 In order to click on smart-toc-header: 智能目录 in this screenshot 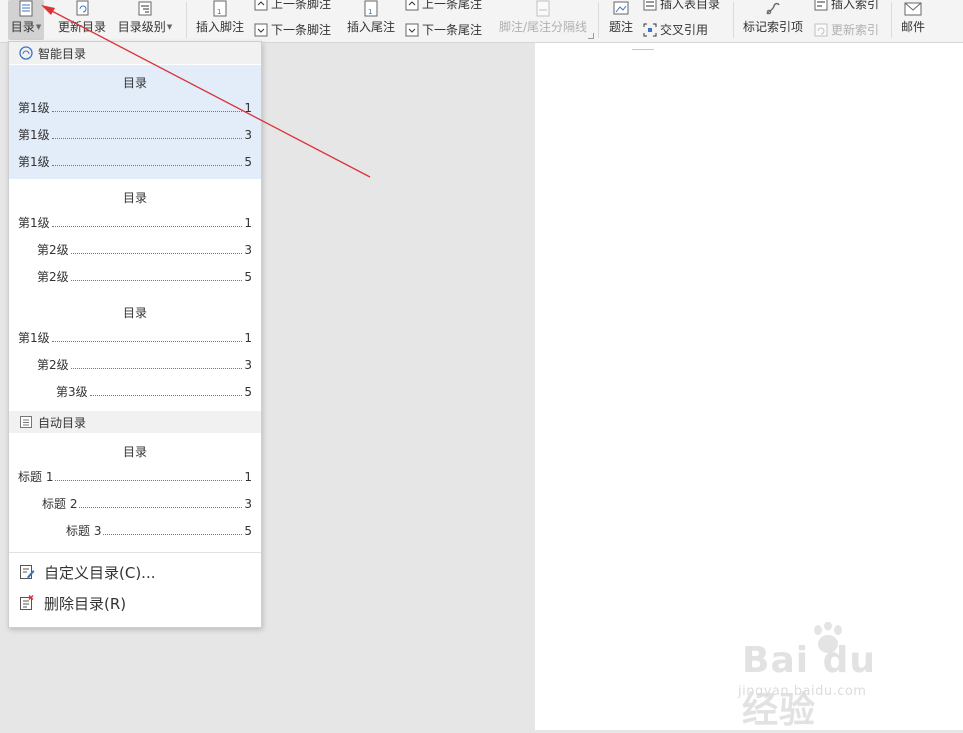, I will do `click(135, 53)`.